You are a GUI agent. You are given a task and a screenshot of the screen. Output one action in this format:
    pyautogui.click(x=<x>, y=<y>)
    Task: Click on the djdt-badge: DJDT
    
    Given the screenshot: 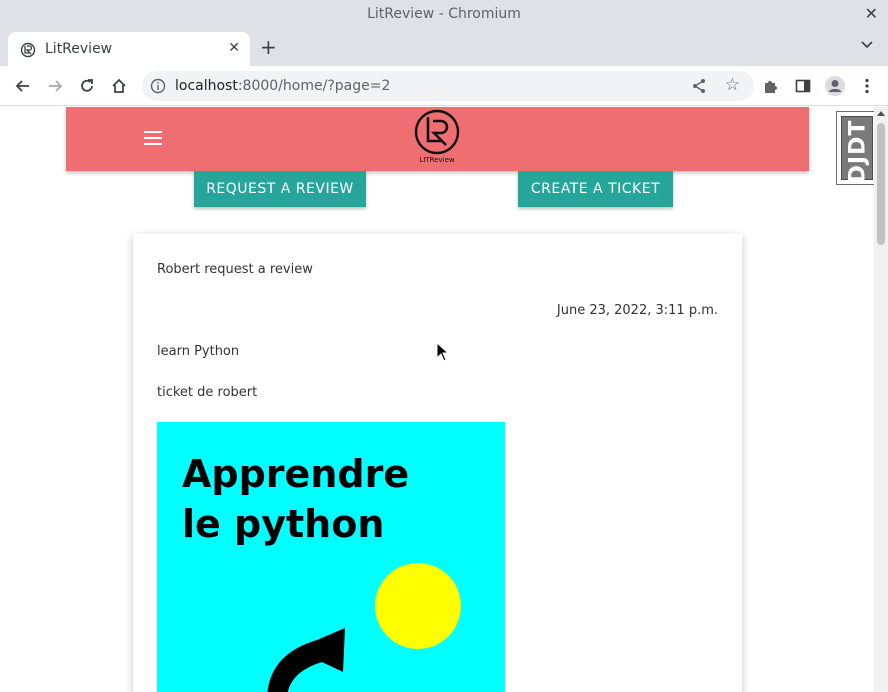 What is the action you would take?
    pyautogui.click(x=857, y=149)
    